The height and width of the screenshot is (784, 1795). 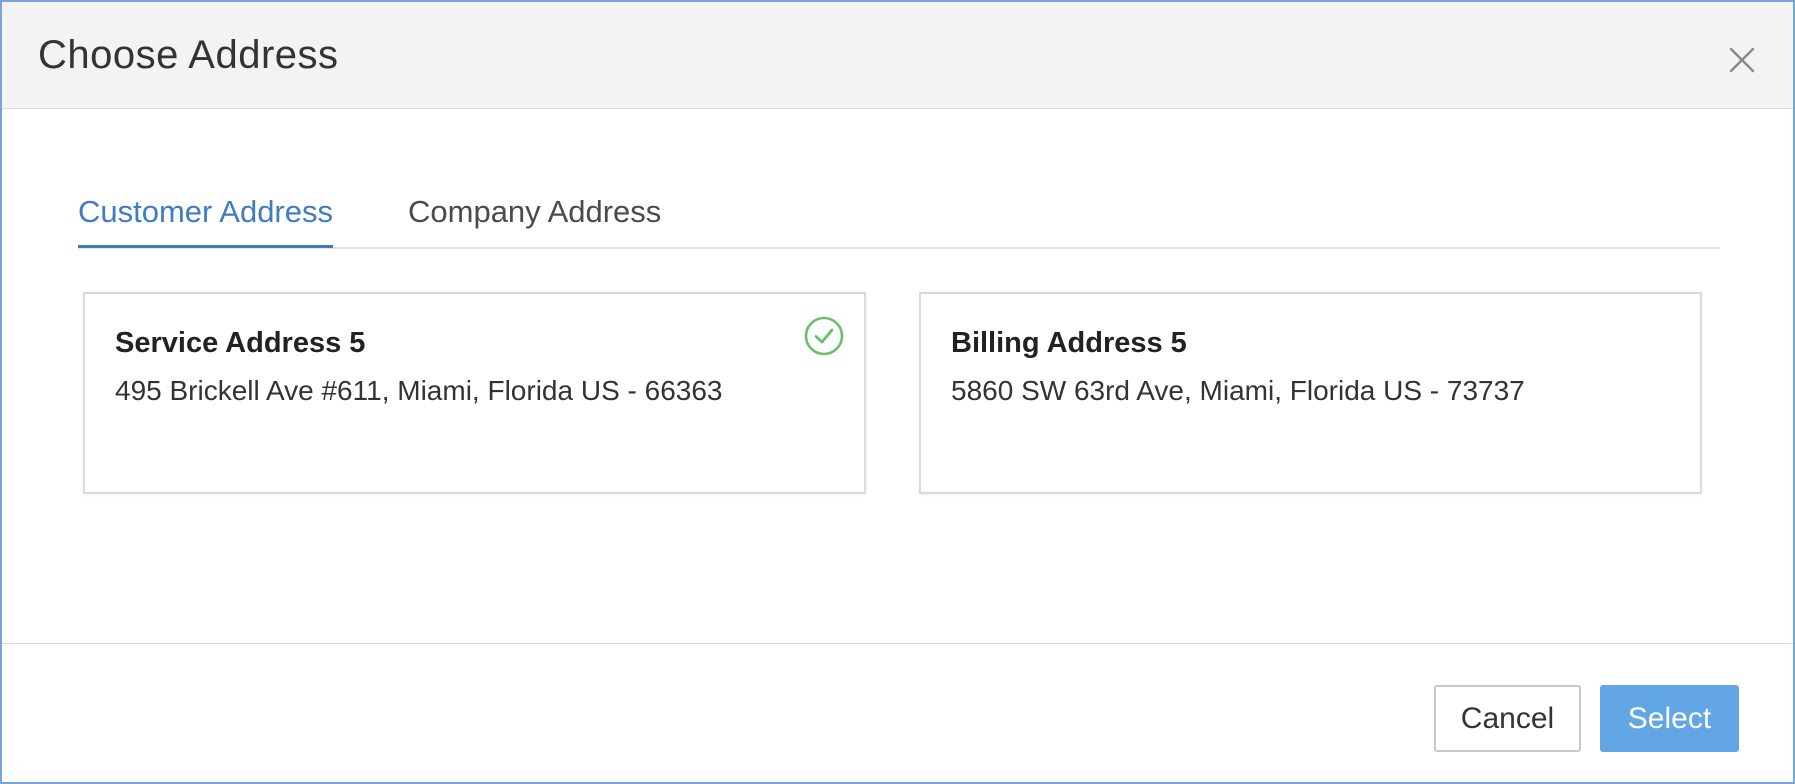 I want to click on footer-divider, so click(x=897, y=643).